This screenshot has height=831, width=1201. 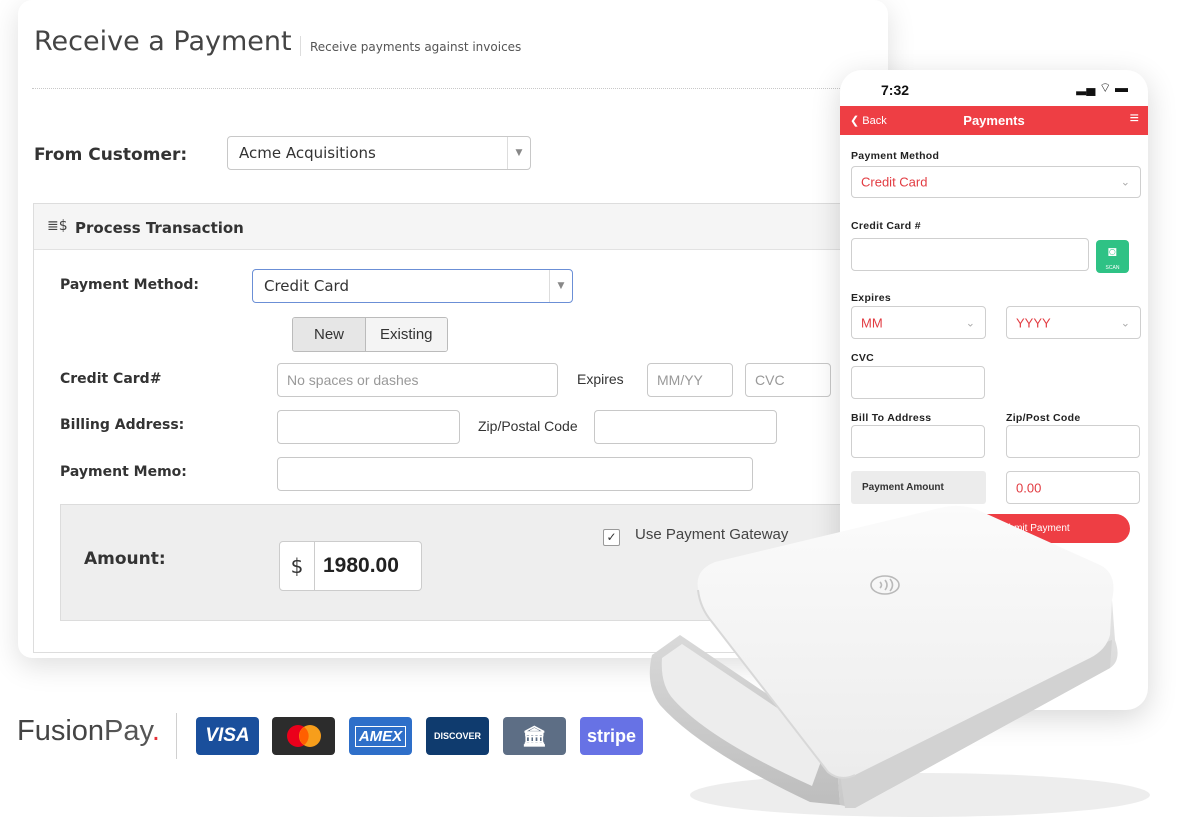 What do you see at coordinates (886, 226) in the screenshot?
I see `phone-card-label: Credit Card #` at bounding box center [886, 226].